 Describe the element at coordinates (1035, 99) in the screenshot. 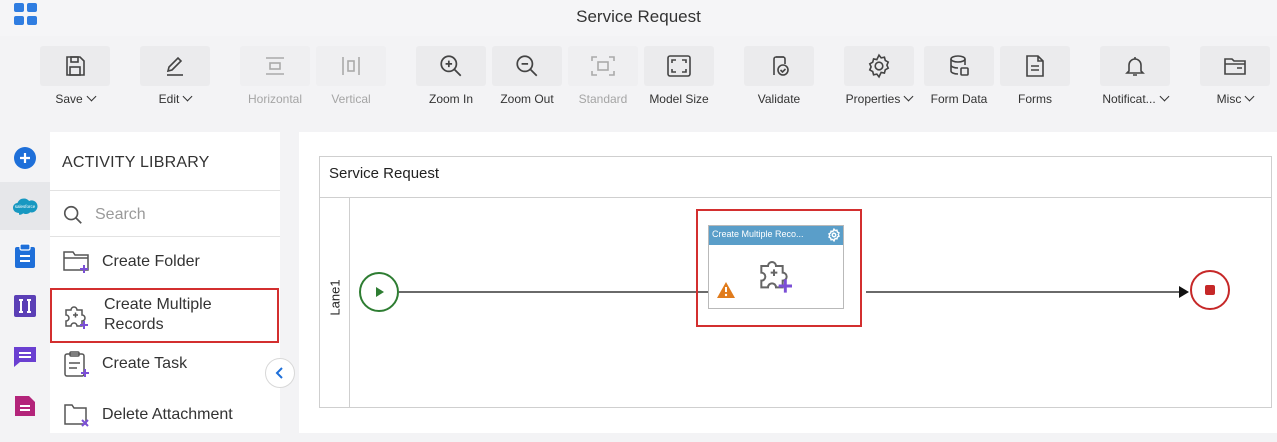

I see `forms-label: Forms` at that location.